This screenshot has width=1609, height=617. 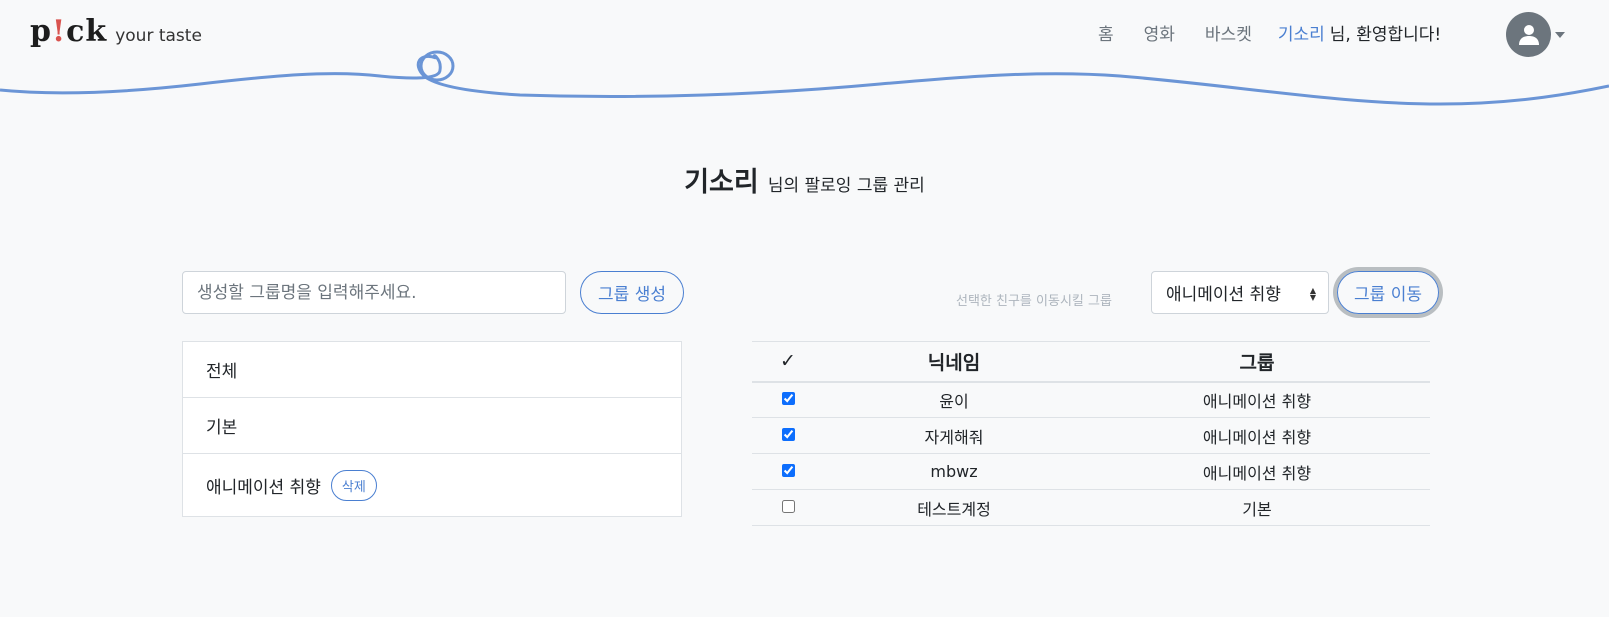 What do you see at coordinates (632, 292) in the screenshot?
I see `create-group-button: 그룹 생성` at bounding box center [632, 292].